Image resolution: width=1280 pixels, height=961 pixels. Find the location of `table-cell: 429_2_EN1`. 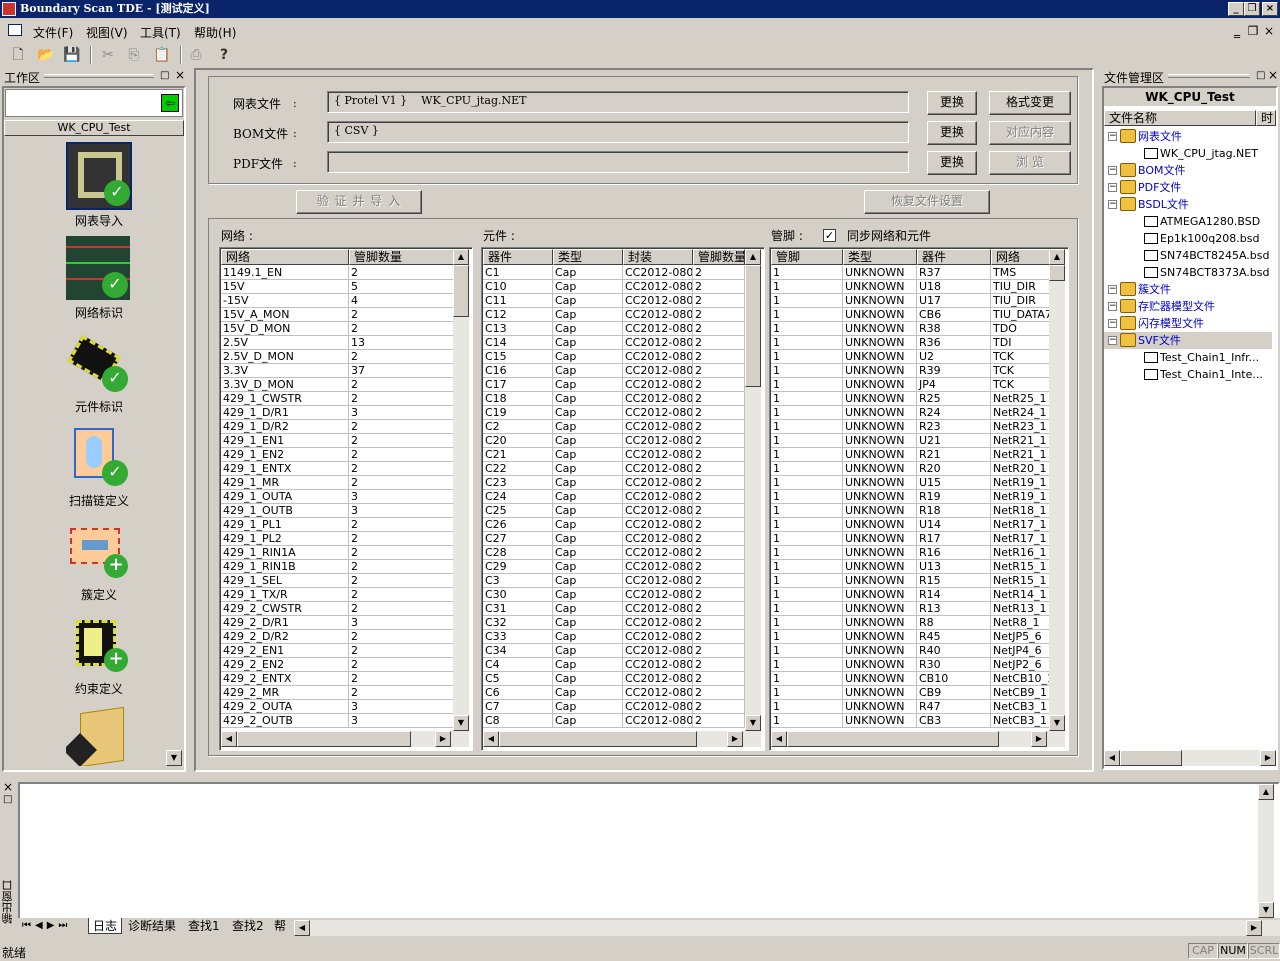

table-cell: 429_2_EN1 is located at coordinates (285, 651).